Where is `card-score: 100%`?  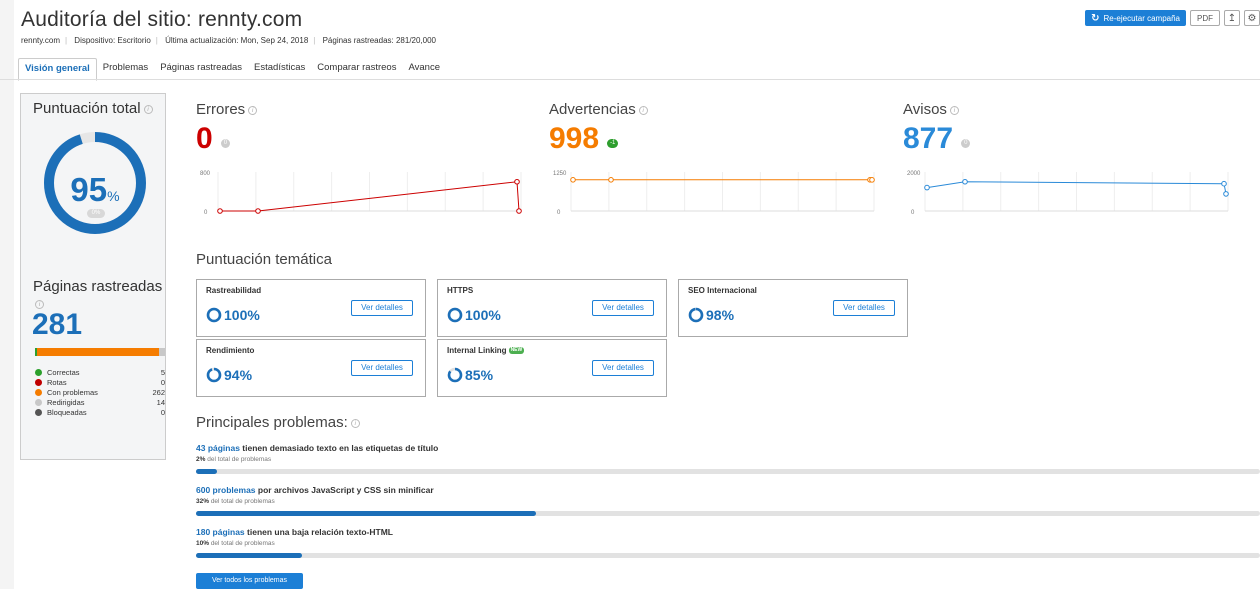
card-score: 100% is located at coordinates (233, 315).